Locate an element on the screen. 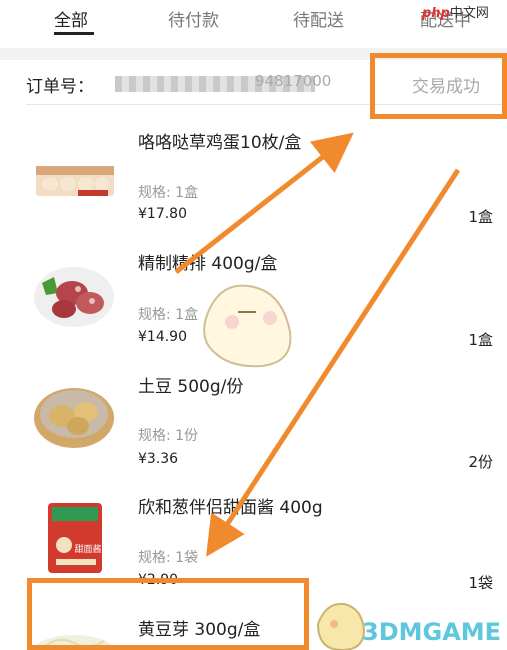 This screenshot has height=650, width=507. arrow-up-icon is located at coordinates (264, 203).